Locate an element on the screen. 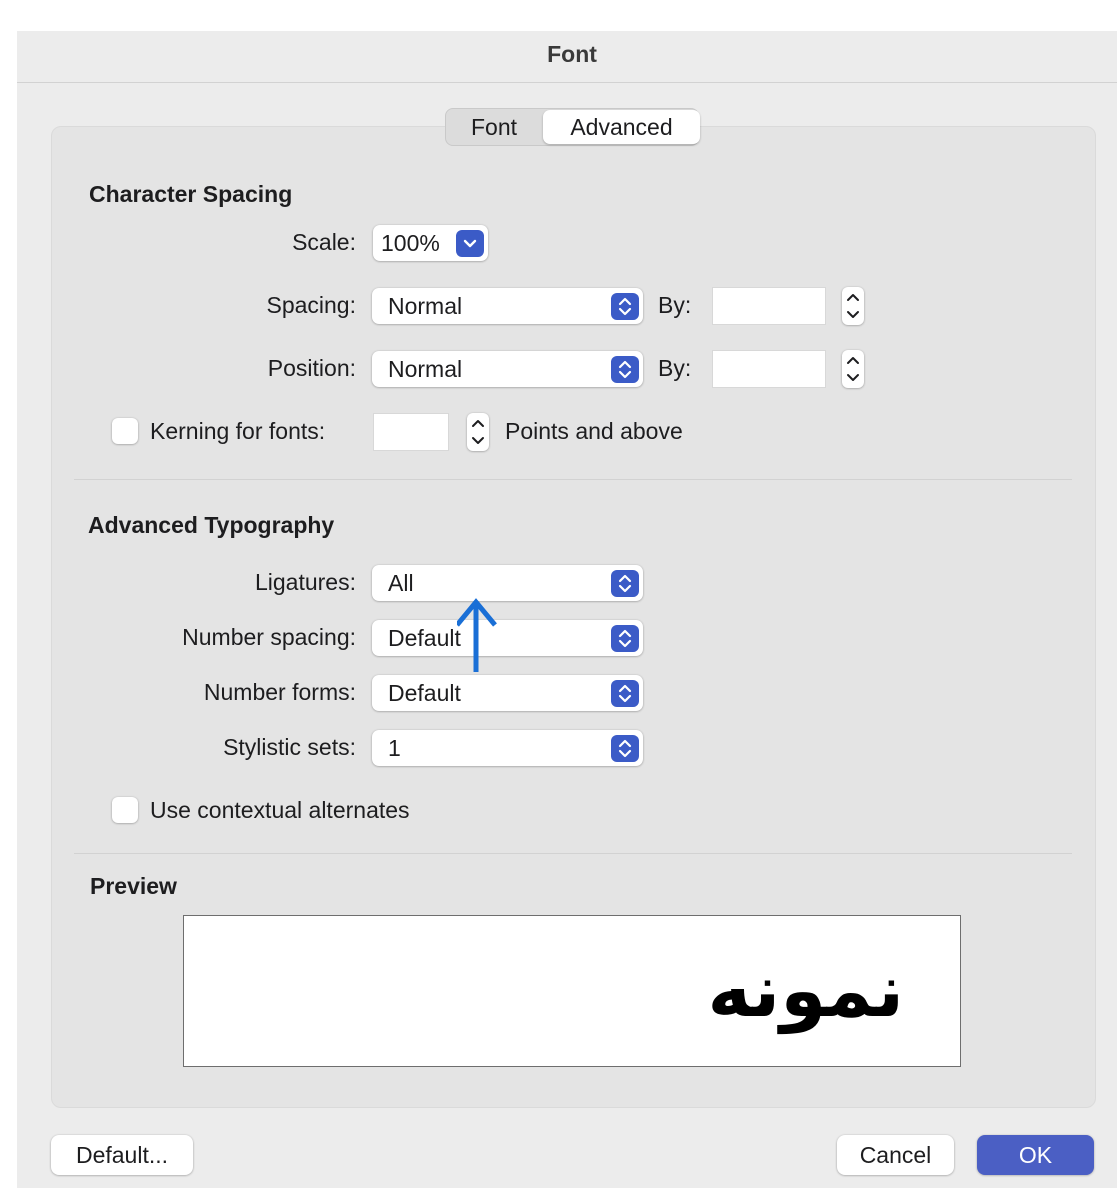  tab-advanced: Advanced is located at coordinates (621, 127).